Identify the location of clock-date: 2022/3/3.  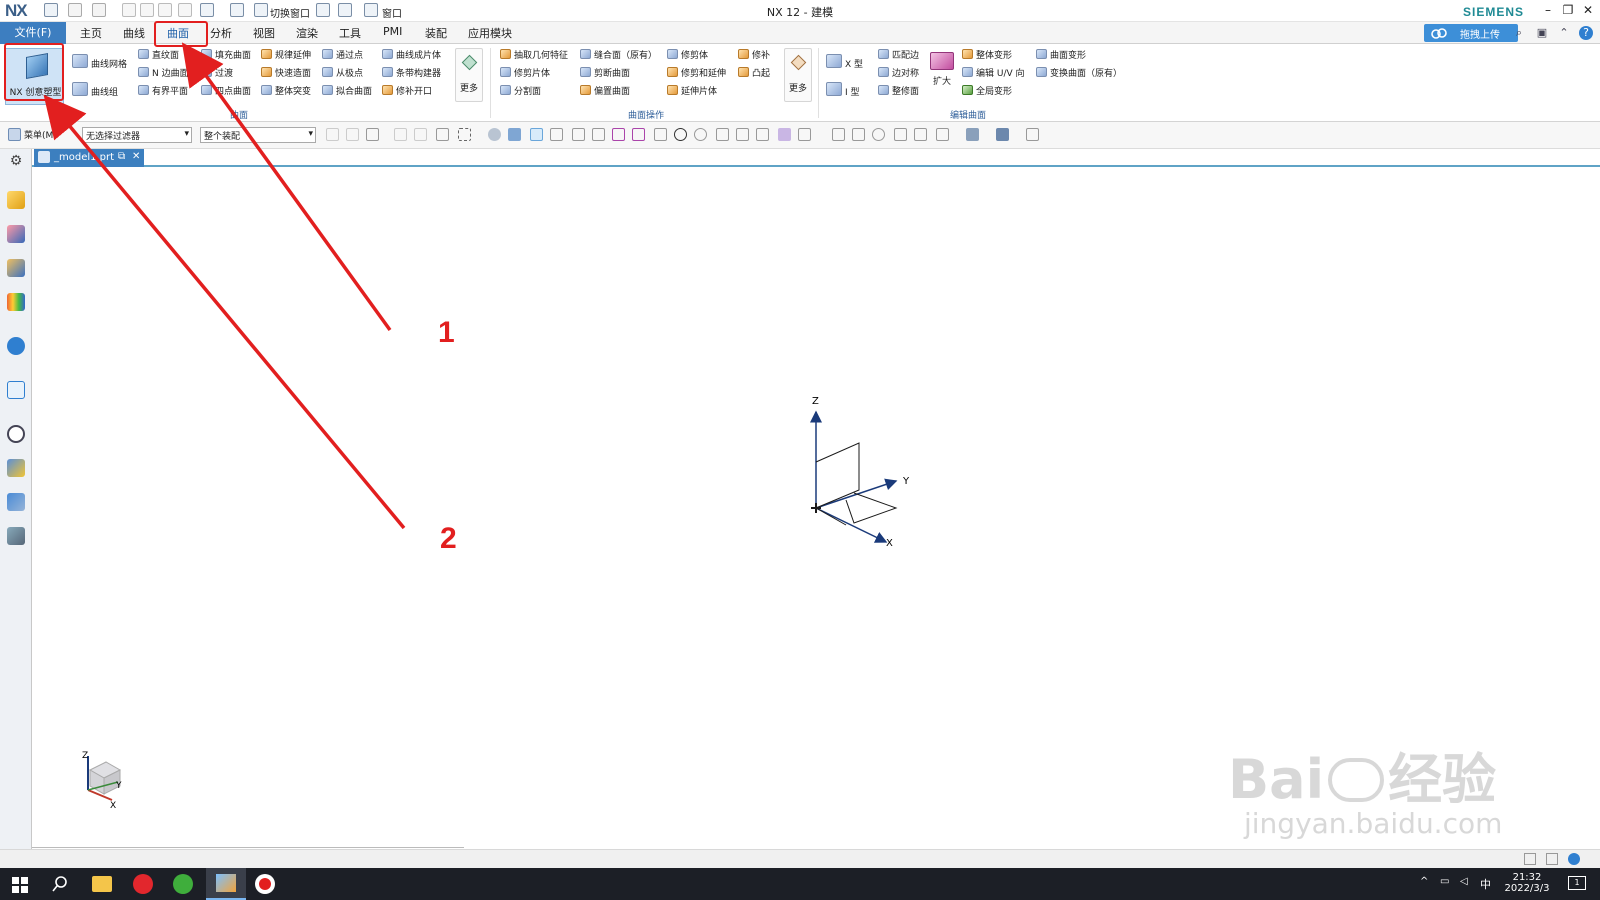
(1527, 888).